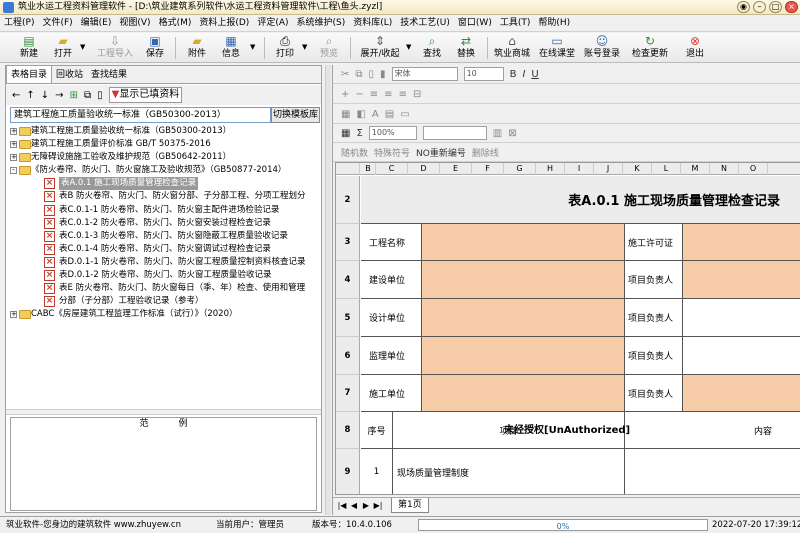  Describe the element at coordinates (372, 74) in the screenshot. I see `paste-icon: ▯` at that location.